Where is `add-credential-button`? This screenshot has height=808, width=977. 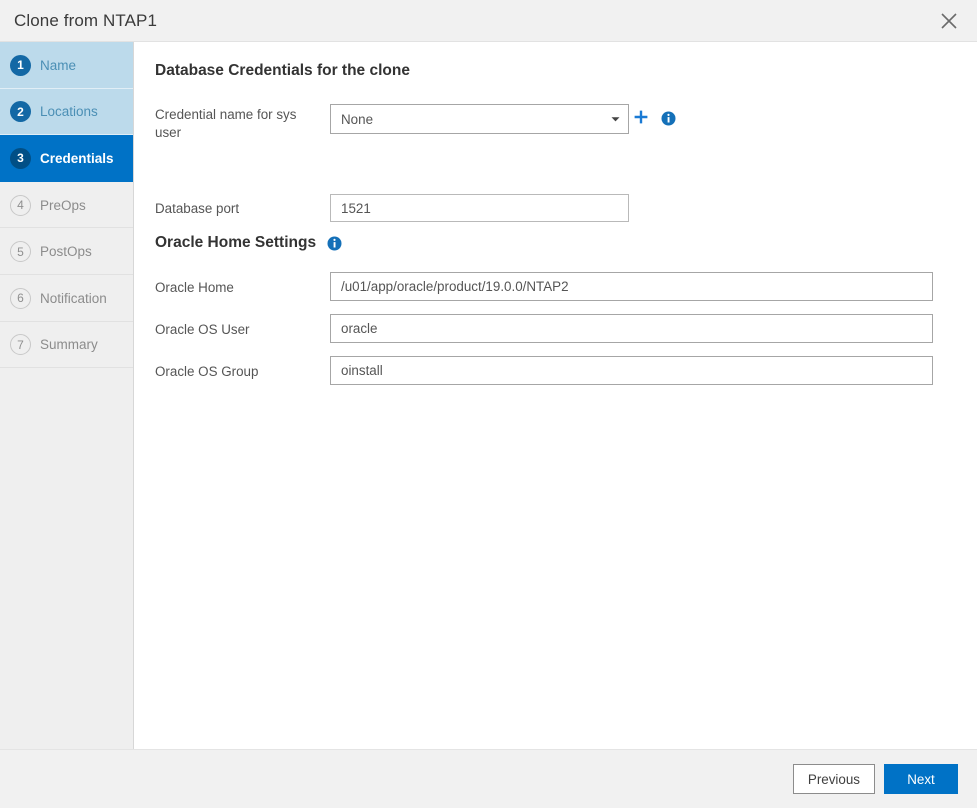
add-credential-button is located at coordinates (641, 119).